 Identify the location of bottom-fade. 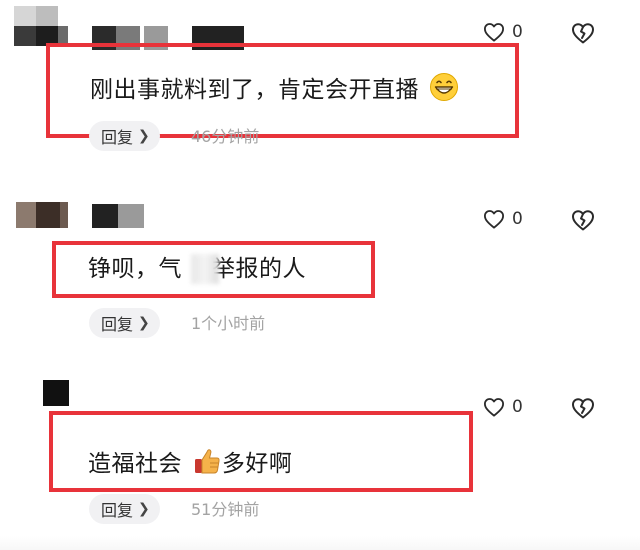
(320, 543).